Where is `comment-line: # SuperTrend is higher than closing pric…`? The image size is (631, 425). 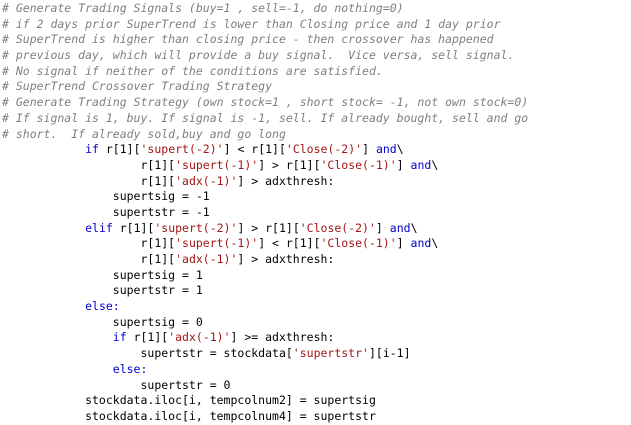 comment-line: # SuperTrend is higher than closing pric… is located at coordinates (248, 39).